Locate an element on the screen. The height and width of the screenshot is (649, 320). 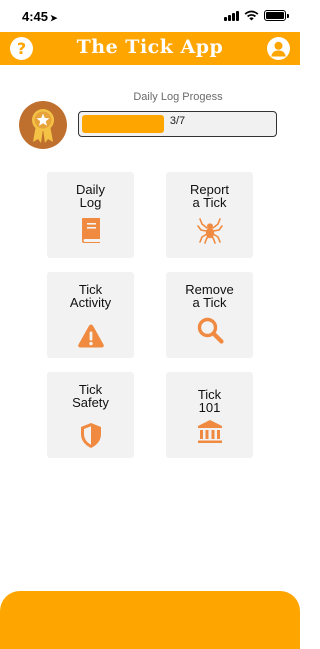
progress-text: 3/7 is located at coordinates (177, 121).